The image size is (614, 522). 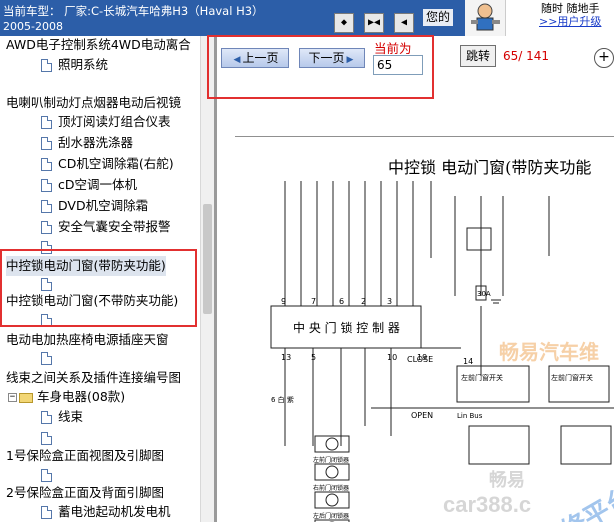 I want to click on tree-node-doc: 线束, so click(x=62, y=417).